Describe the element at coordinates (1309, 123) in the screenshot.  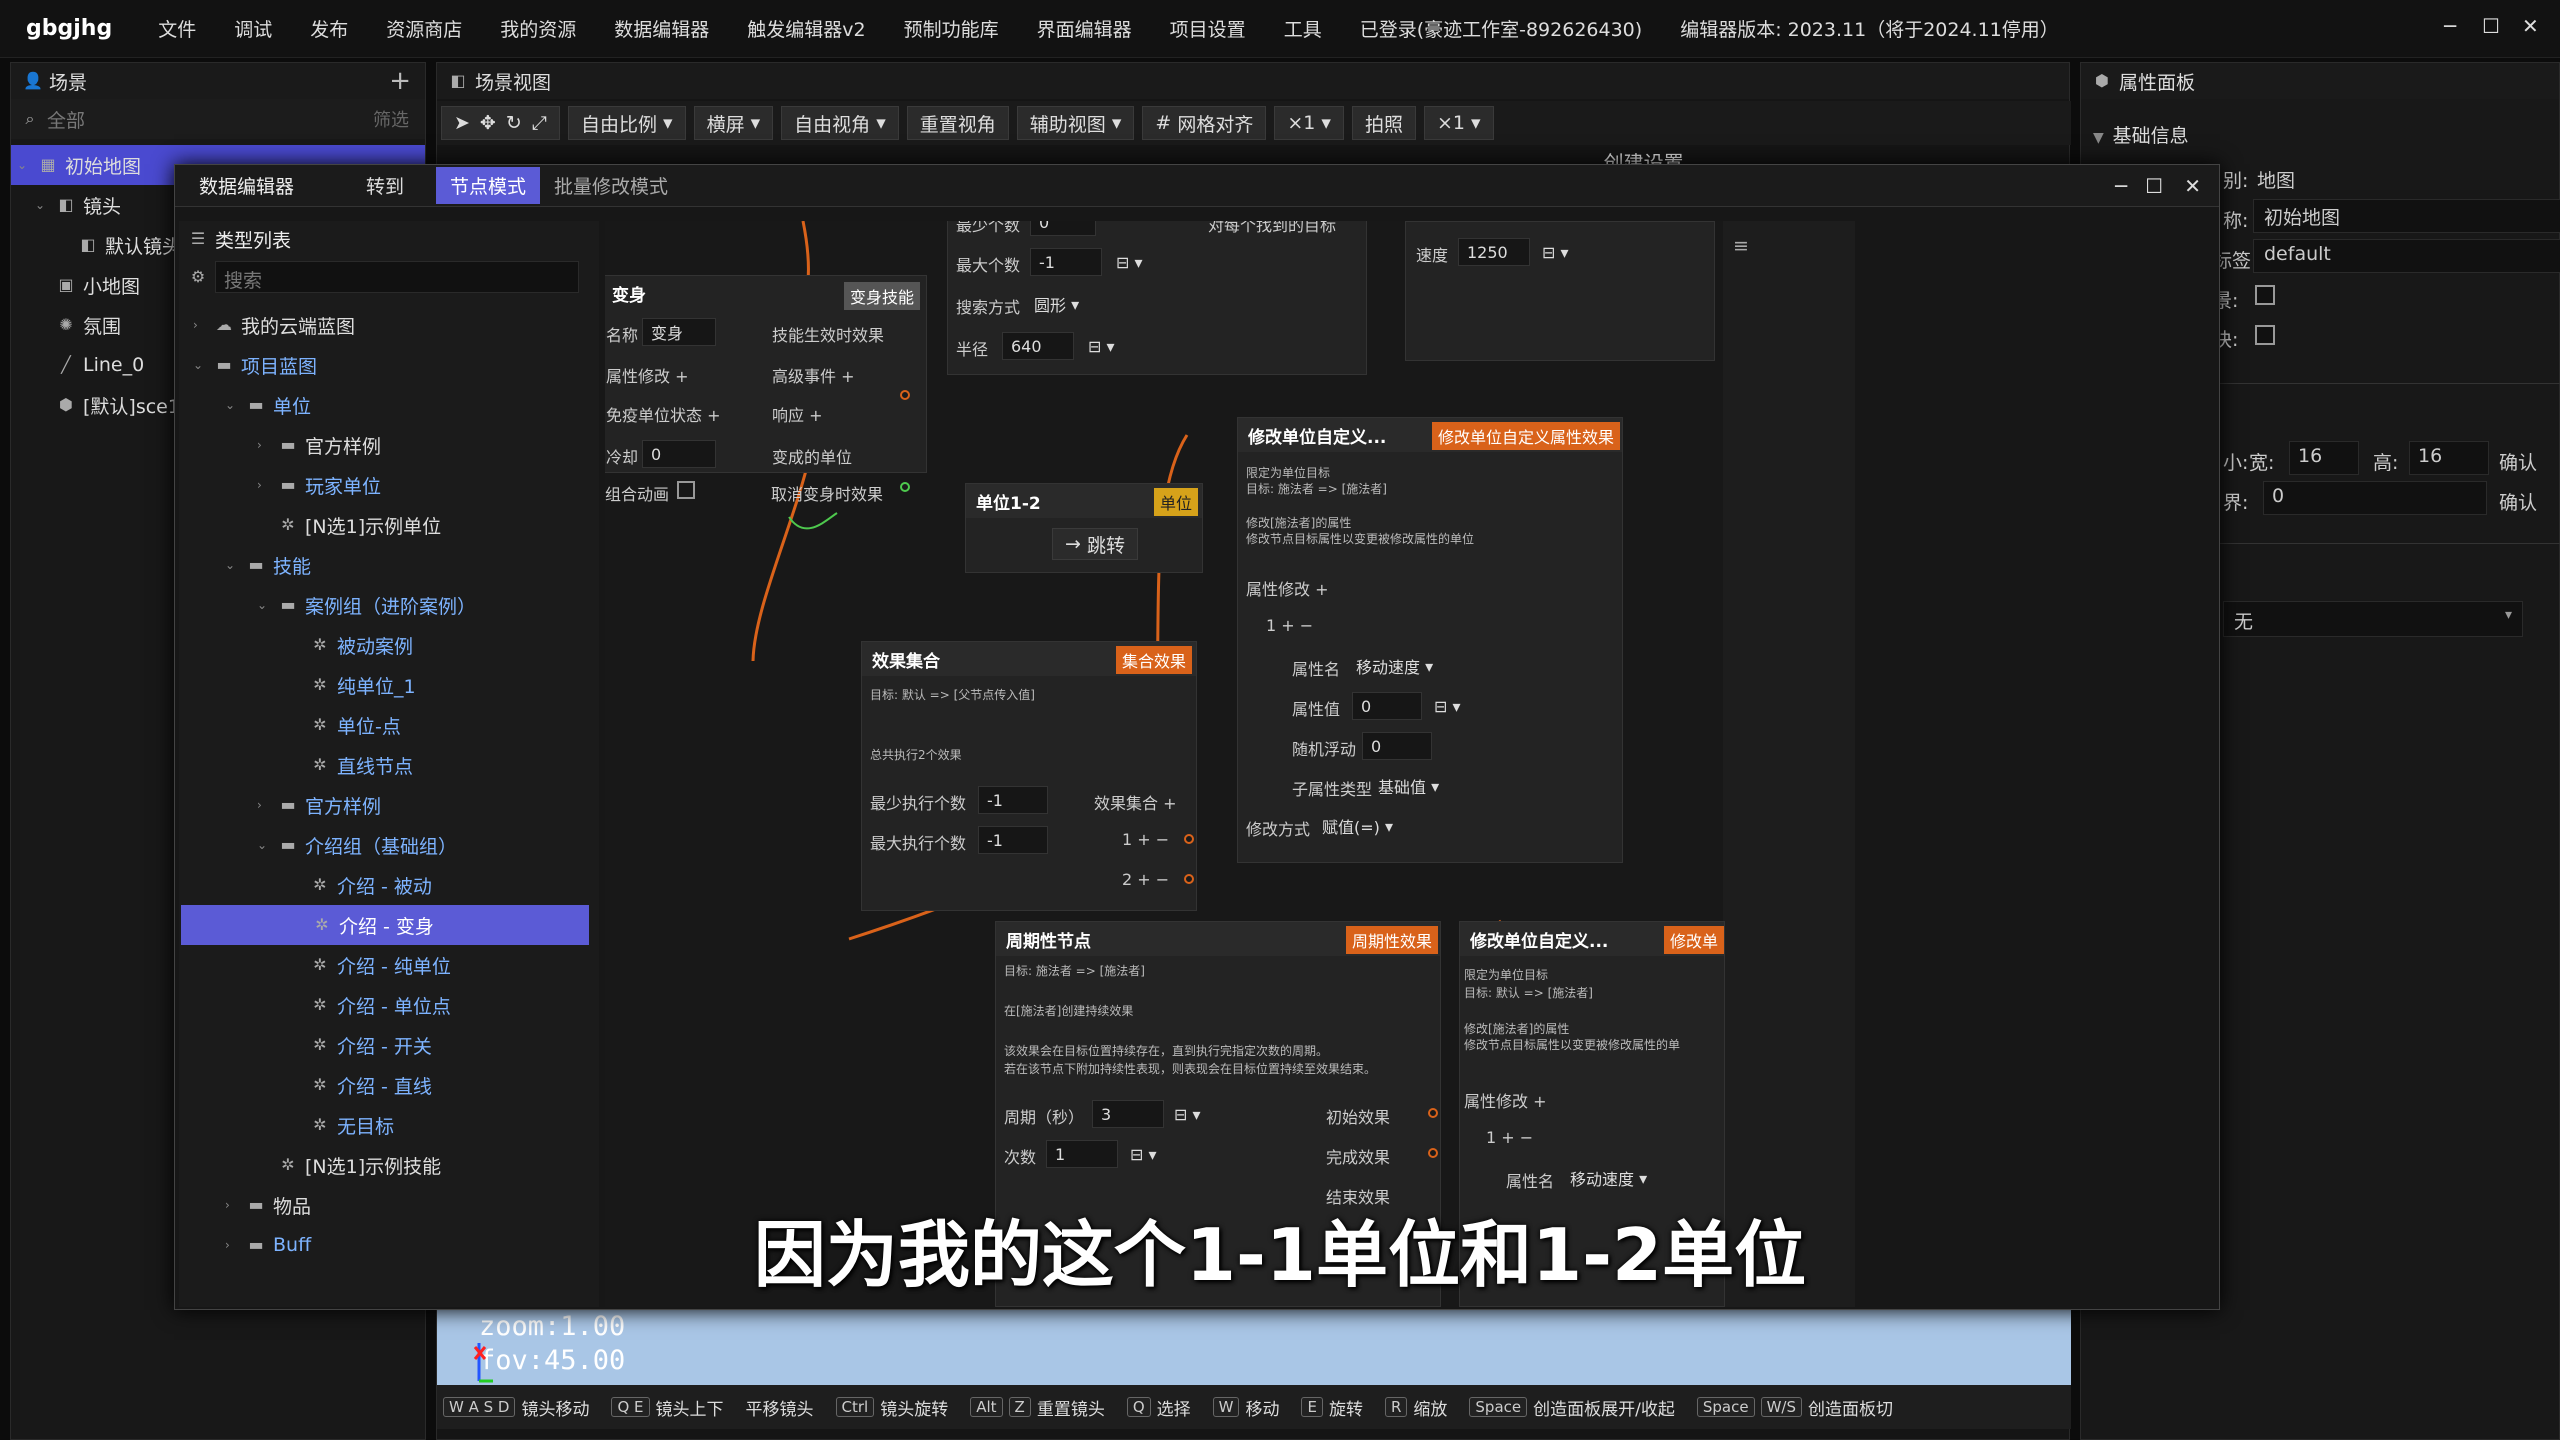
I see `grid-scale-dropdown: ×1 ▾` at that location.